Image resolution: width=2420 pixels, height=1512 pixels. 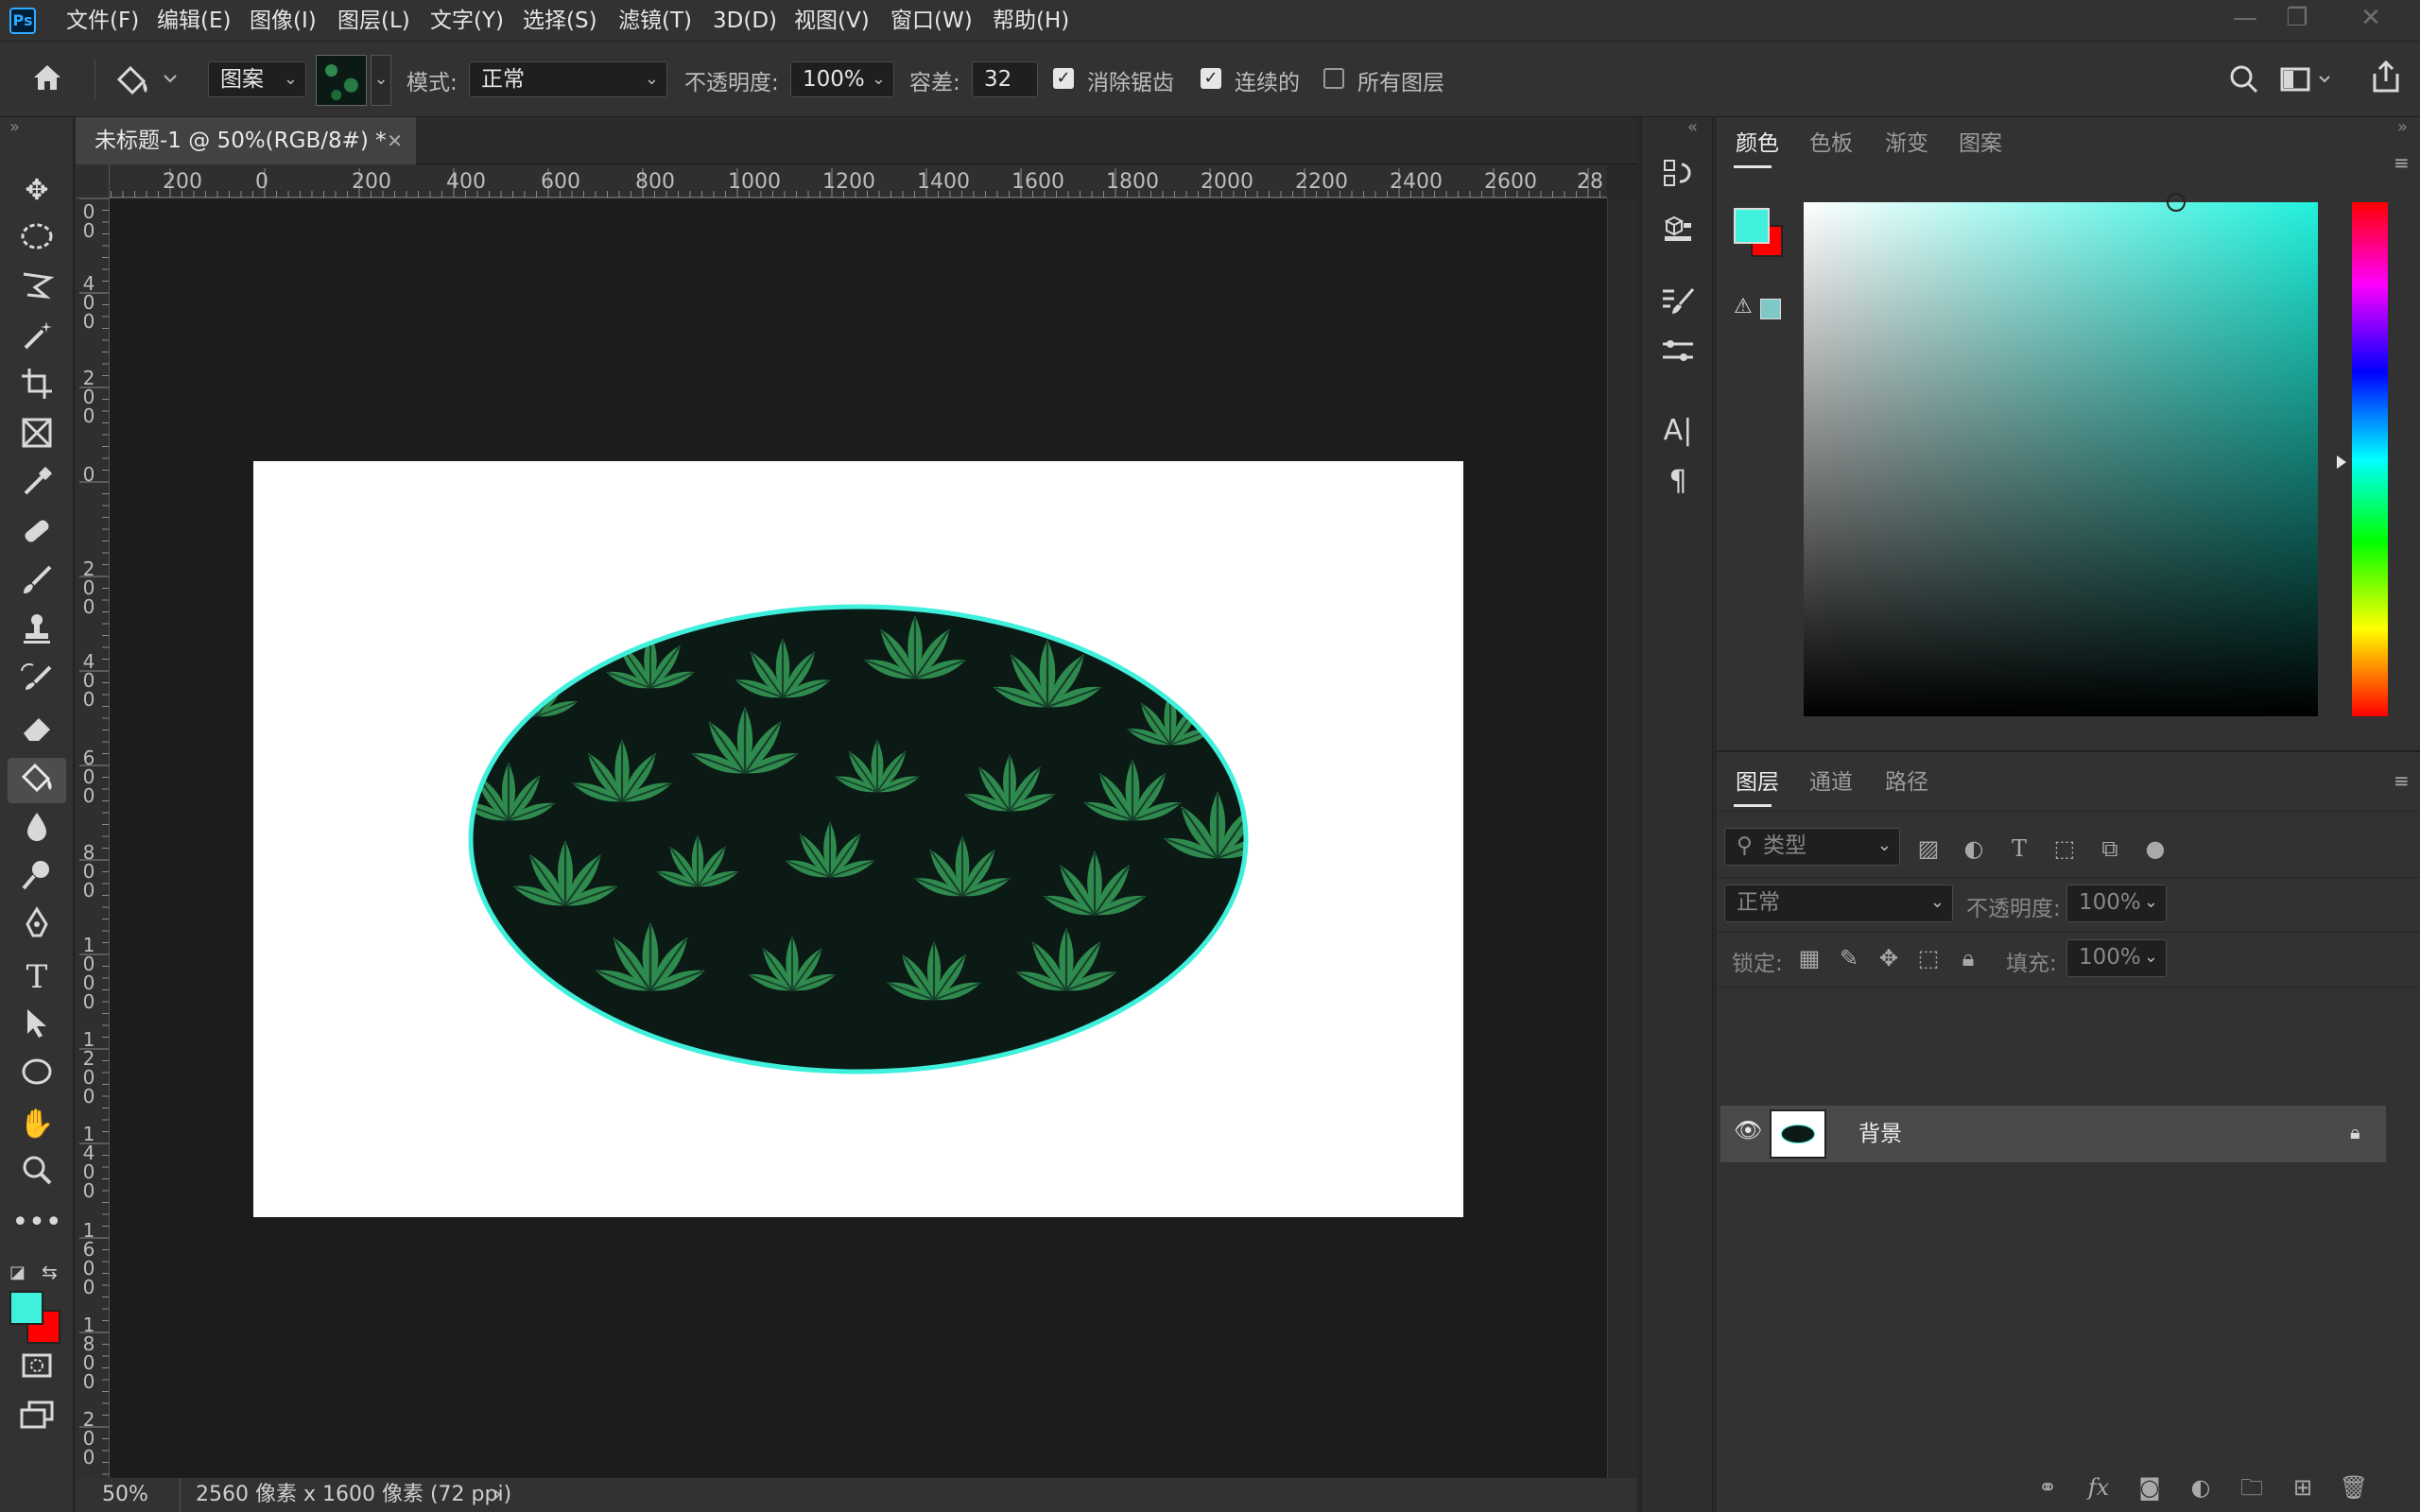 What do you see at coordinates (1928, 958) in the screenshot?
I see `lock-artboard-icon: ⬚` at bounding box center [1928, 958].